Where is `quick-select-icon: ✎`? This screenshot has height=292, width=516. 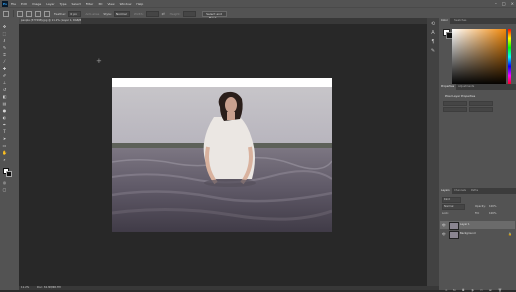
quick-select-icon: ✎ is located at coordinates (4, 47).